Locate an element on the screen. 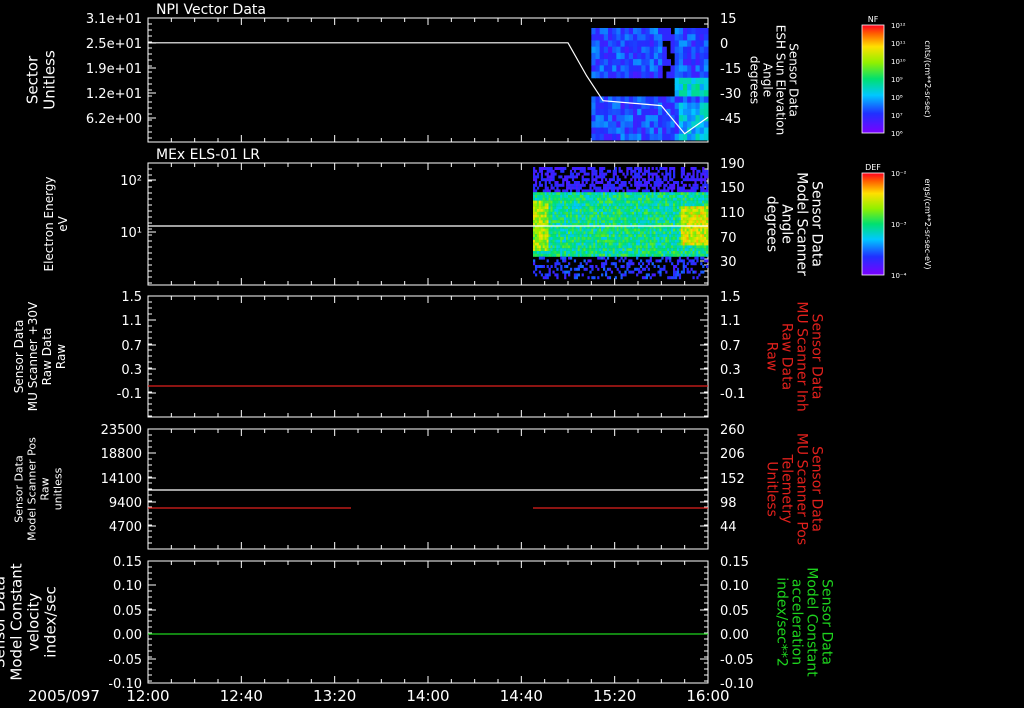 Image resolution: width=1024 pixels, height=708 pixels. right-tick-label: 0.05 is located at coordinates (734, 611).